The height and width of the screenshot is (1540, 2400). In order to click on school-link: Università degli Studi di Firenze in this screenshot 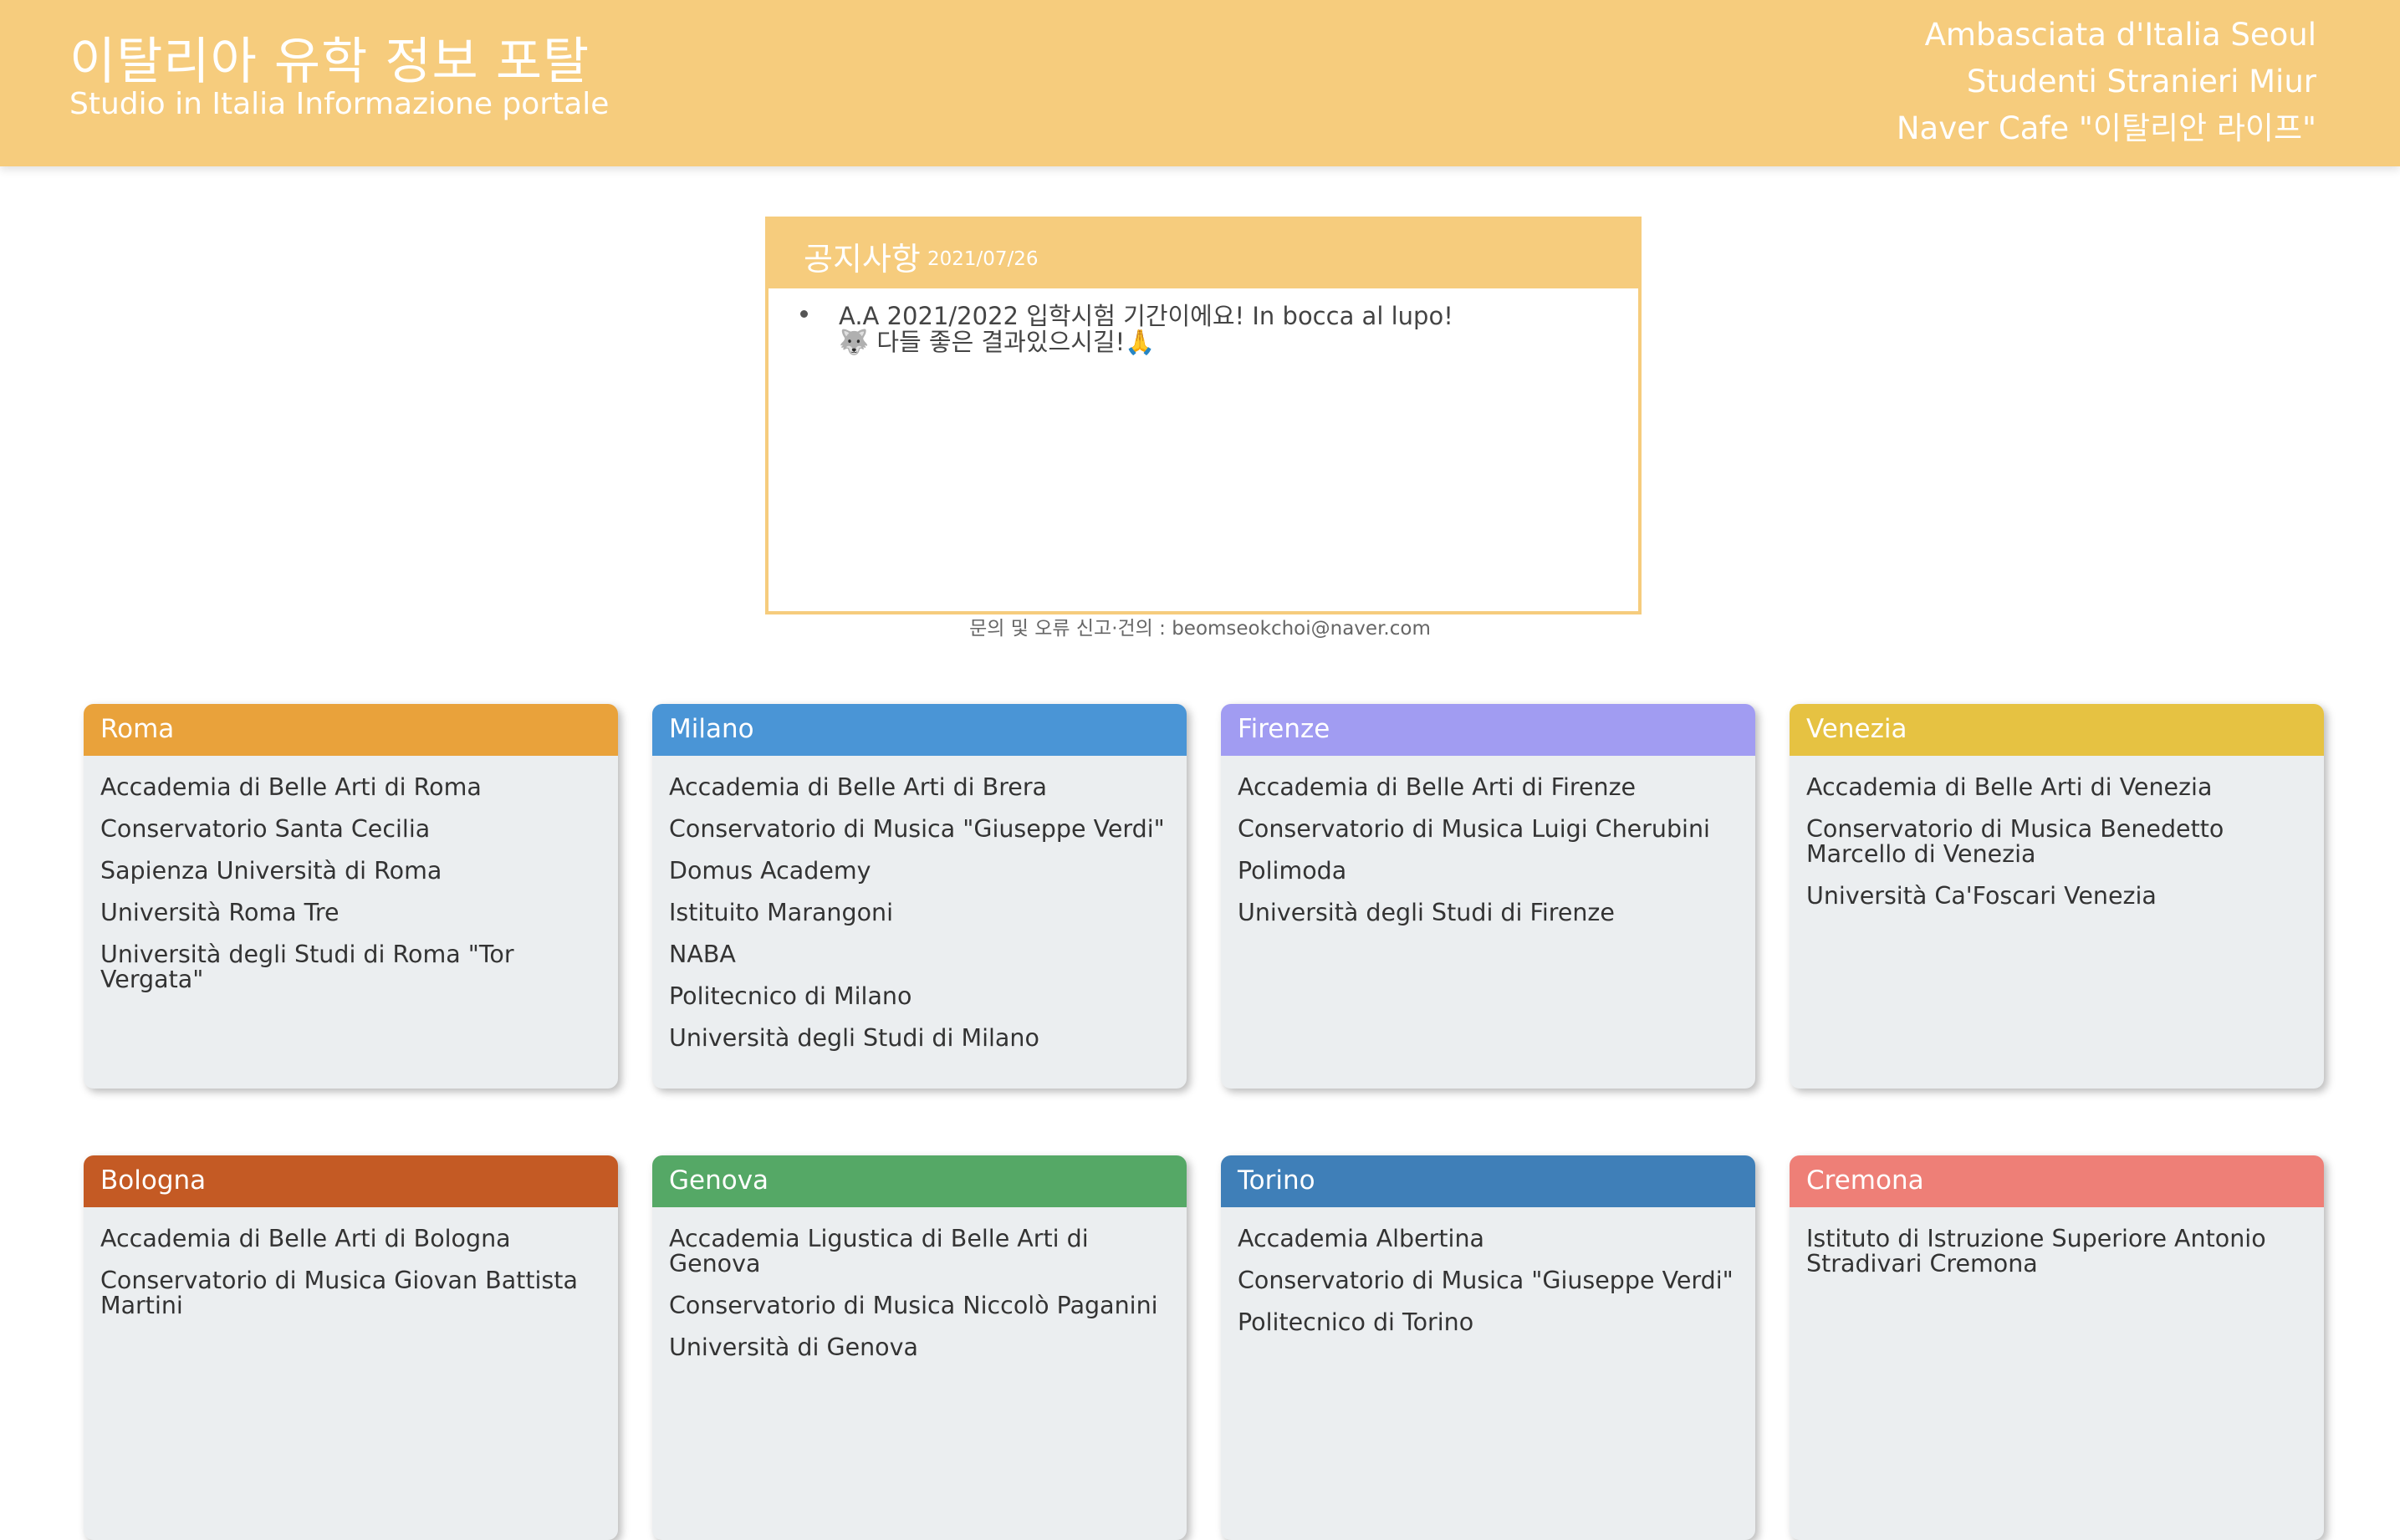, I will do `click(1488, 913)`.